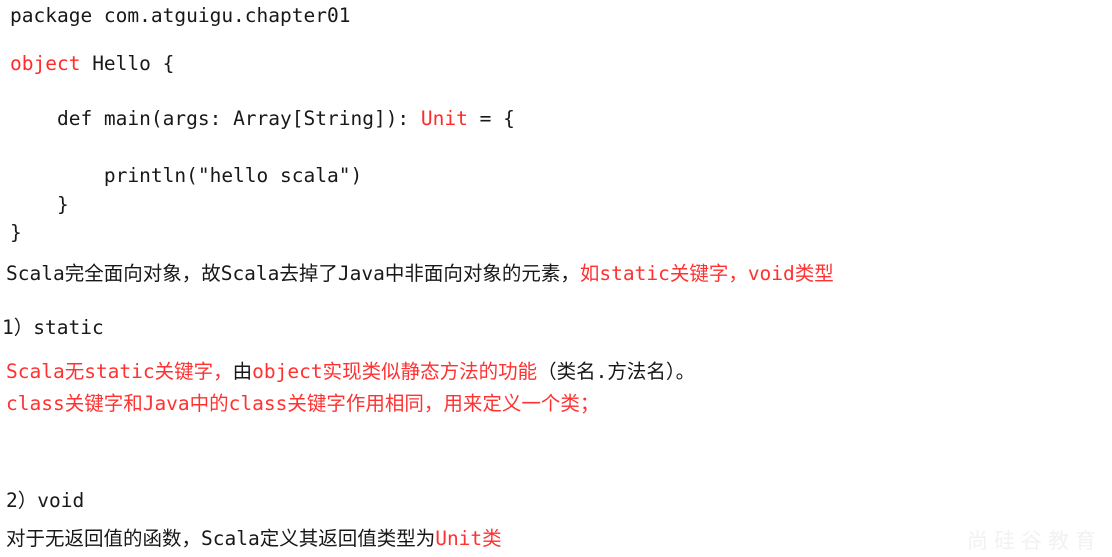 This screenshot has height=557, width=1112. What do you see at coordinates (706, 273) in the screenshot?
I see `prose-oo-red-text: 如static关键字，void类型` at bounding box center [706, 273].